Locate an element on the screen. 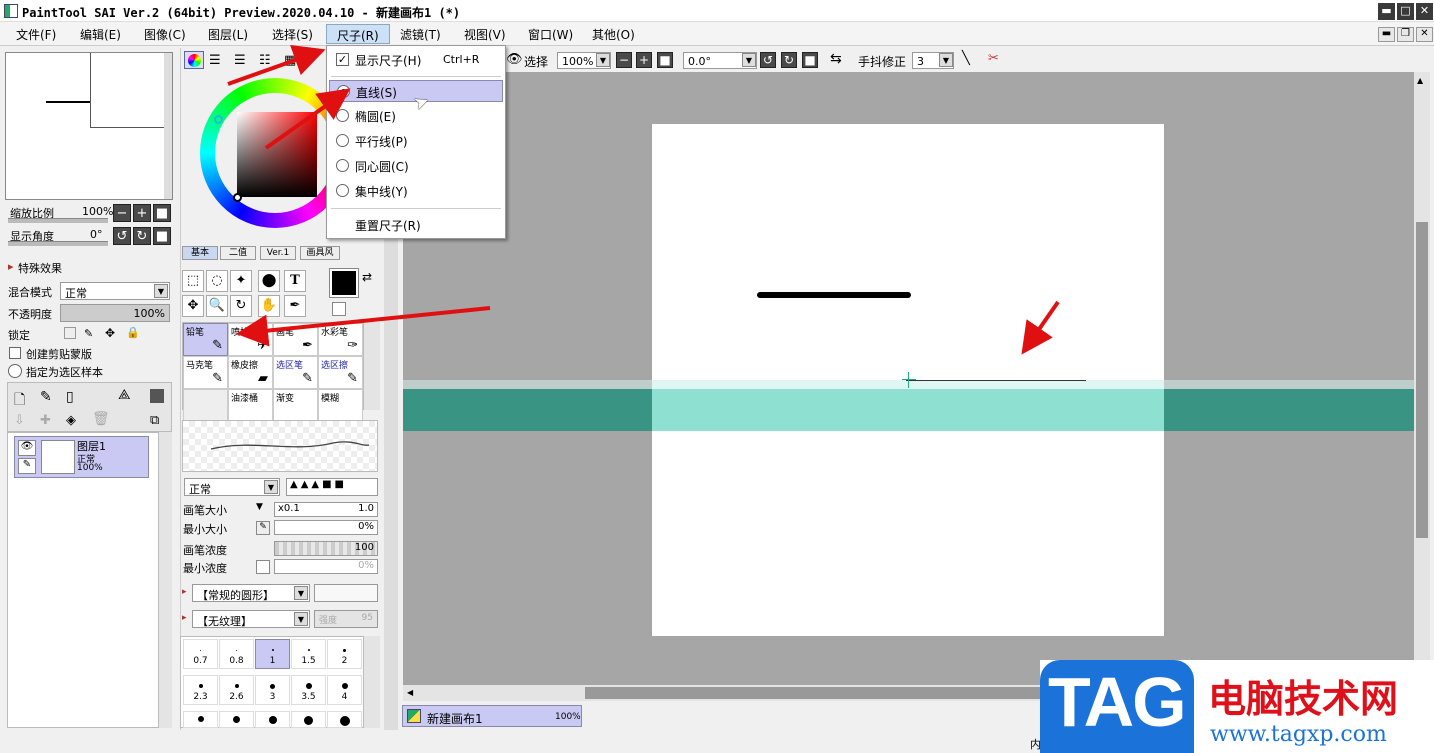 The image size is (1434, 753). watermark: TAG 电脑技术网 www.tagxp.com is located at coordinates (1237, 706).